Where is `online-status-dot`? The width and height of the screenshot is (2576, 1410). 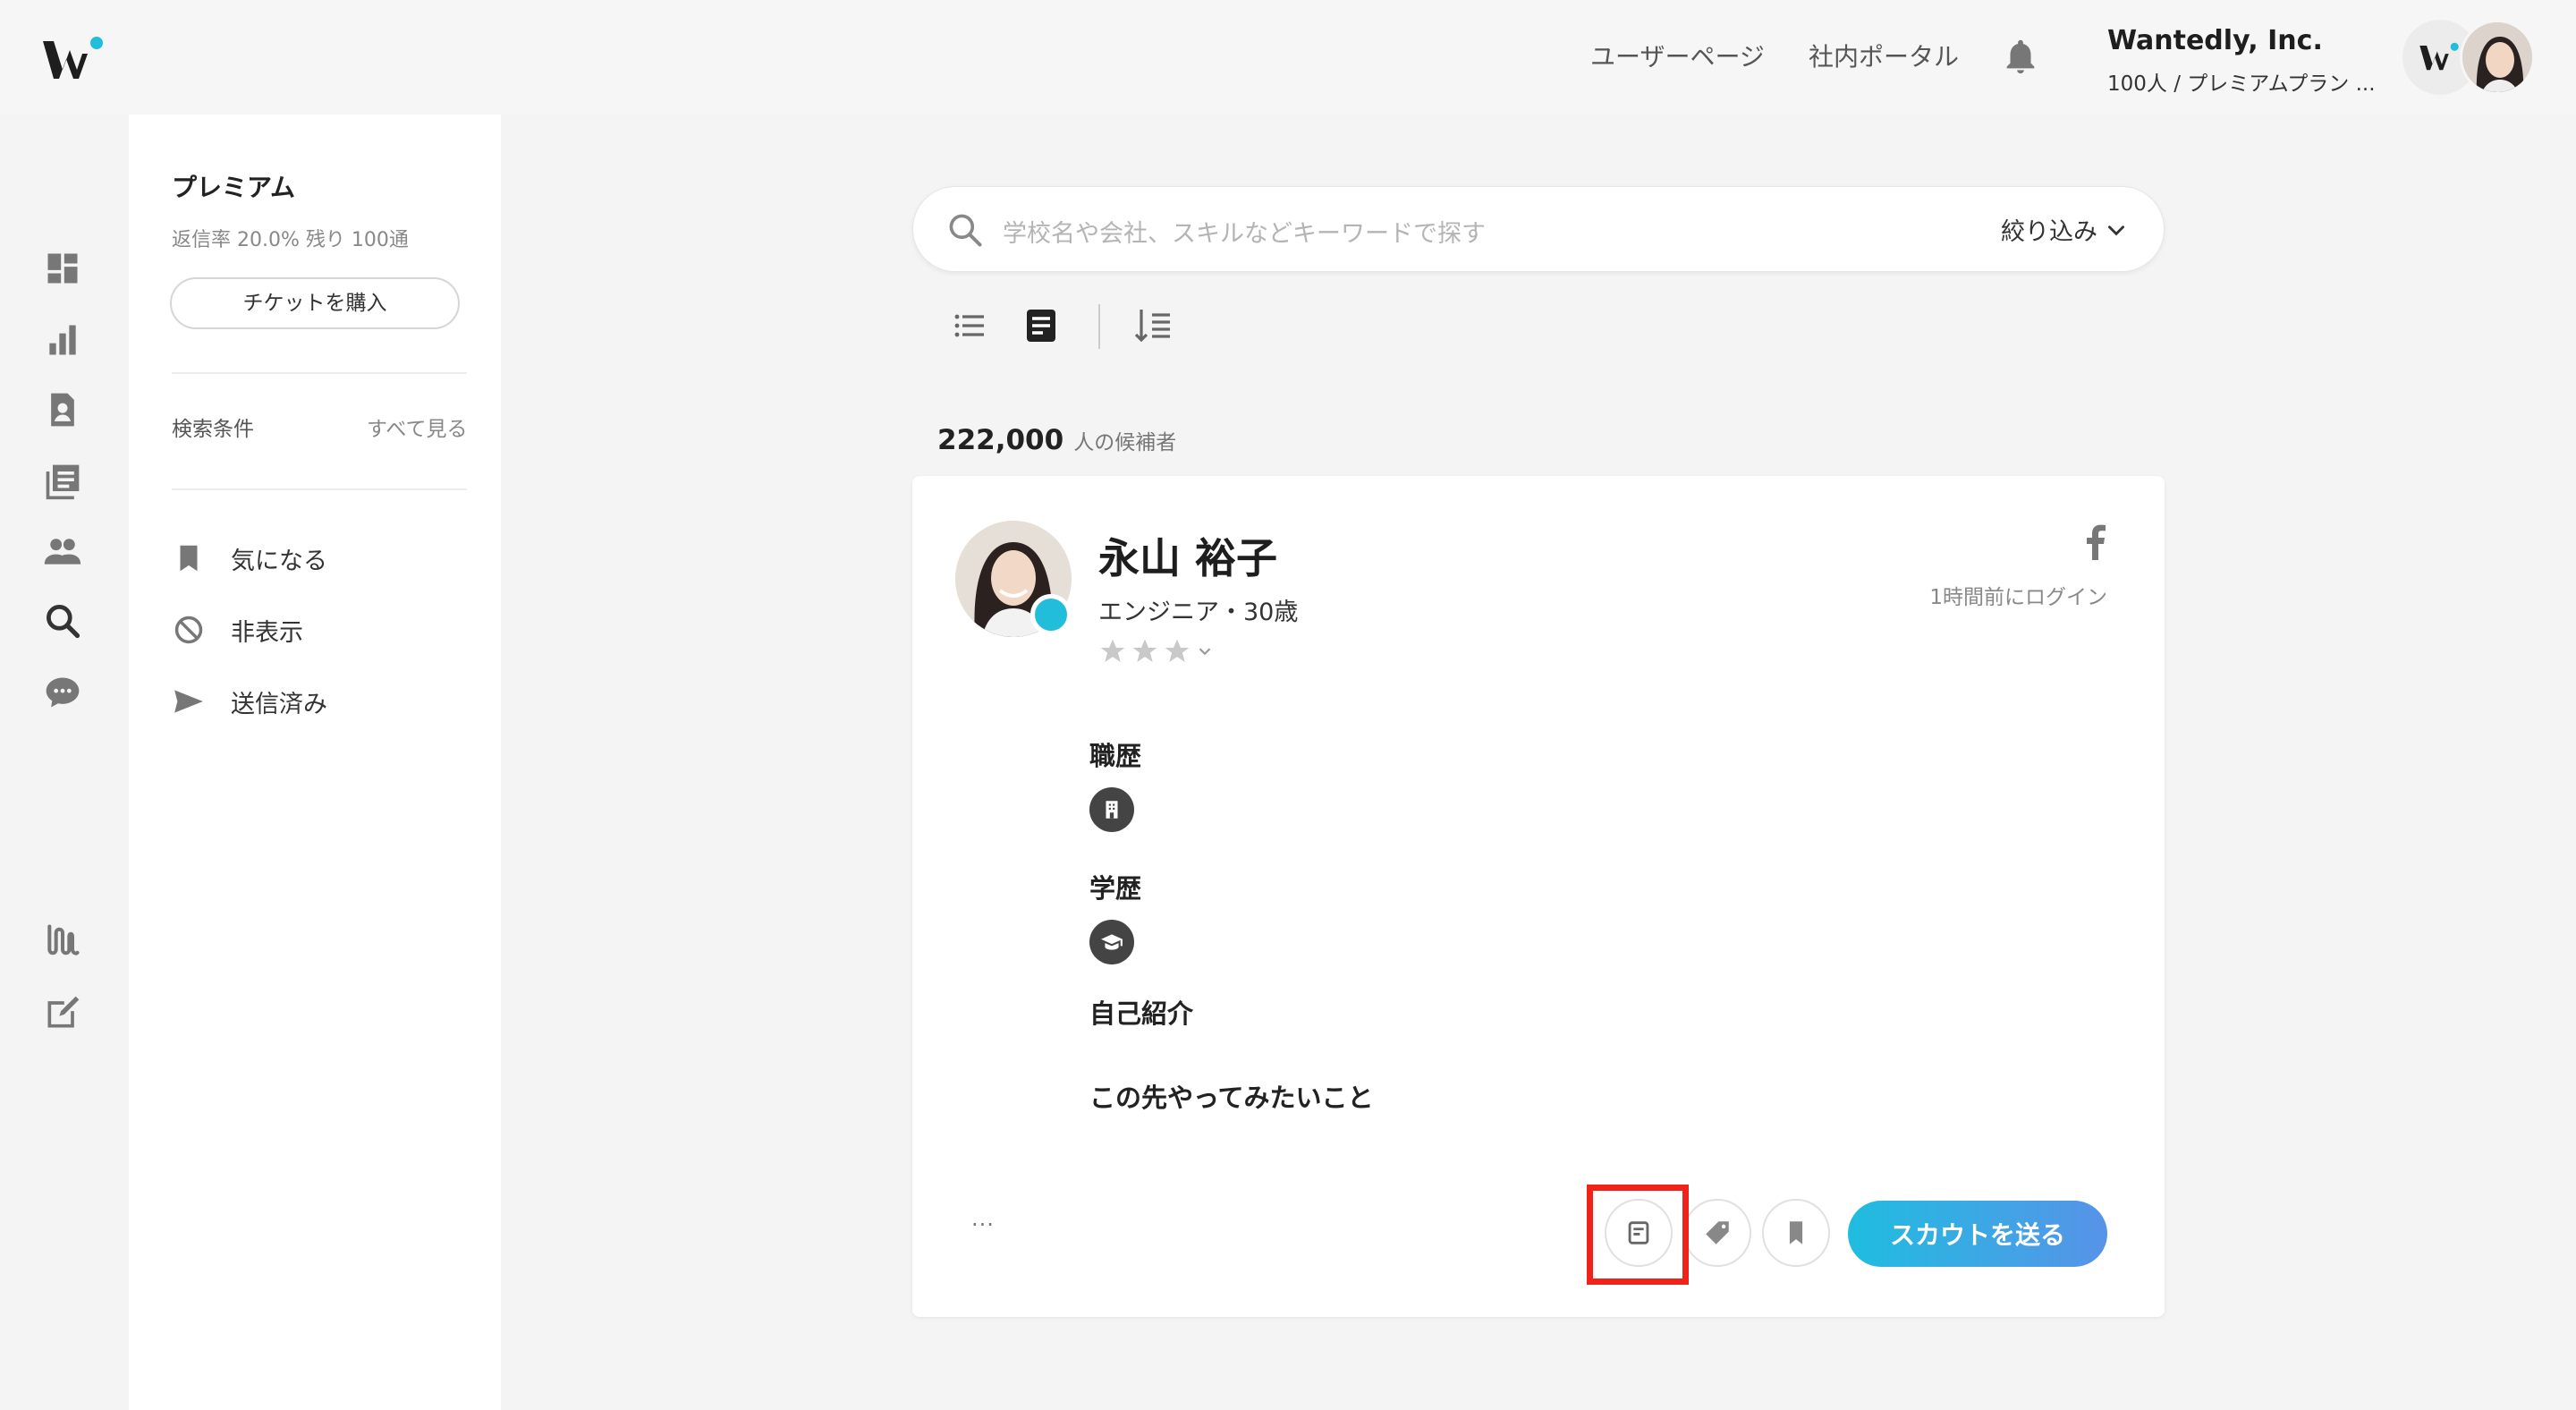
online-status-dot is located at coordinates (1051, 614).